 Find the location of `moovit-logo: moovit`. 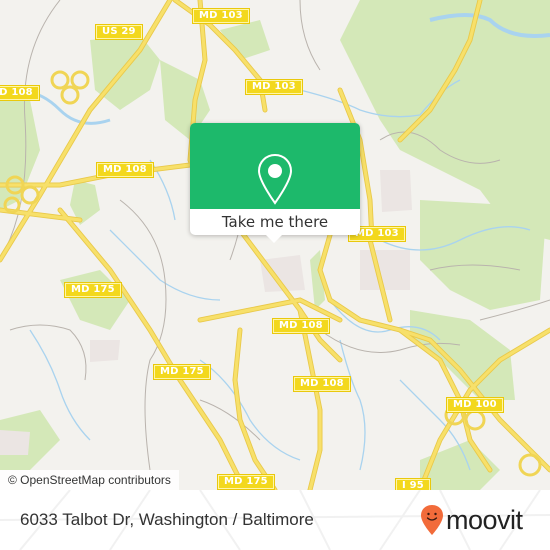

moovit-logo: moovit is located at coordinates (471, 520).